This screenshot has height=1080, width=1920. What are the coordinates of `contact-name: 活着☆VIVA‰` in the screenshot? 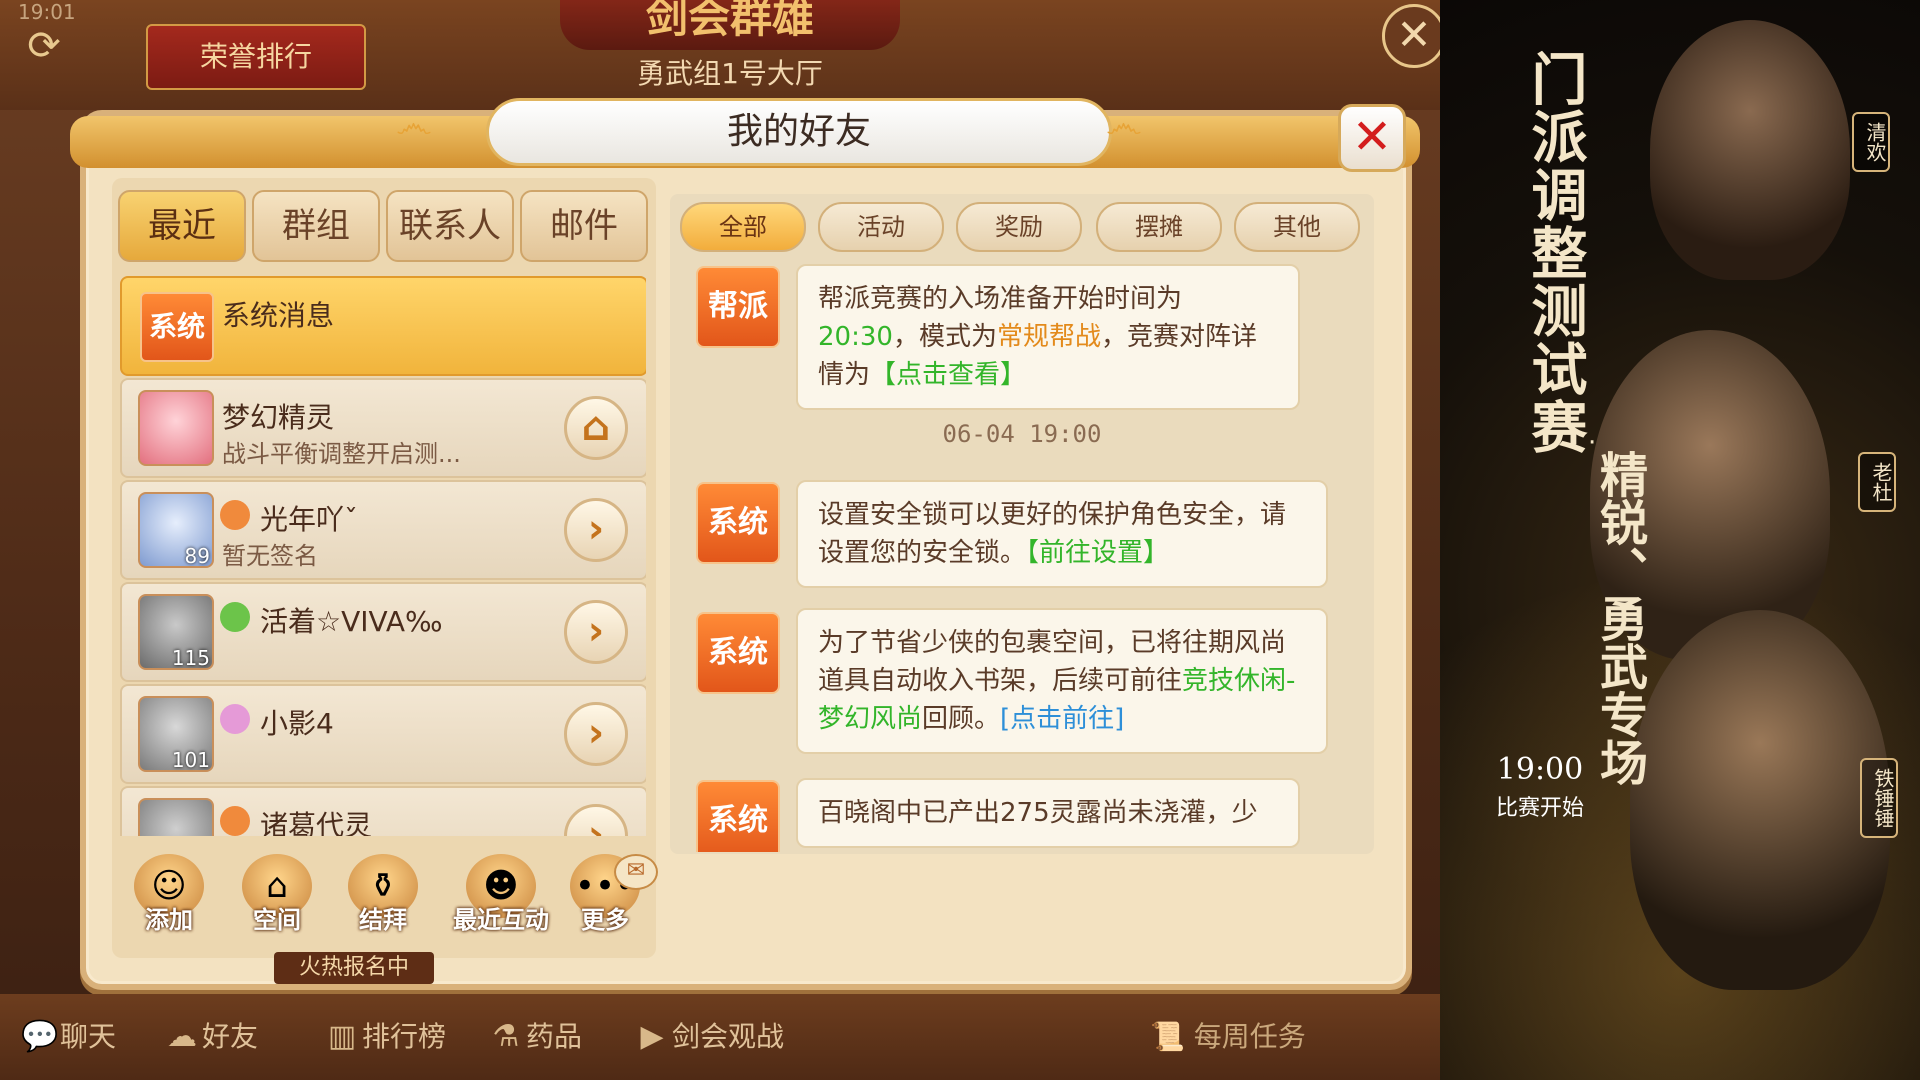 It's located at (351, 621).